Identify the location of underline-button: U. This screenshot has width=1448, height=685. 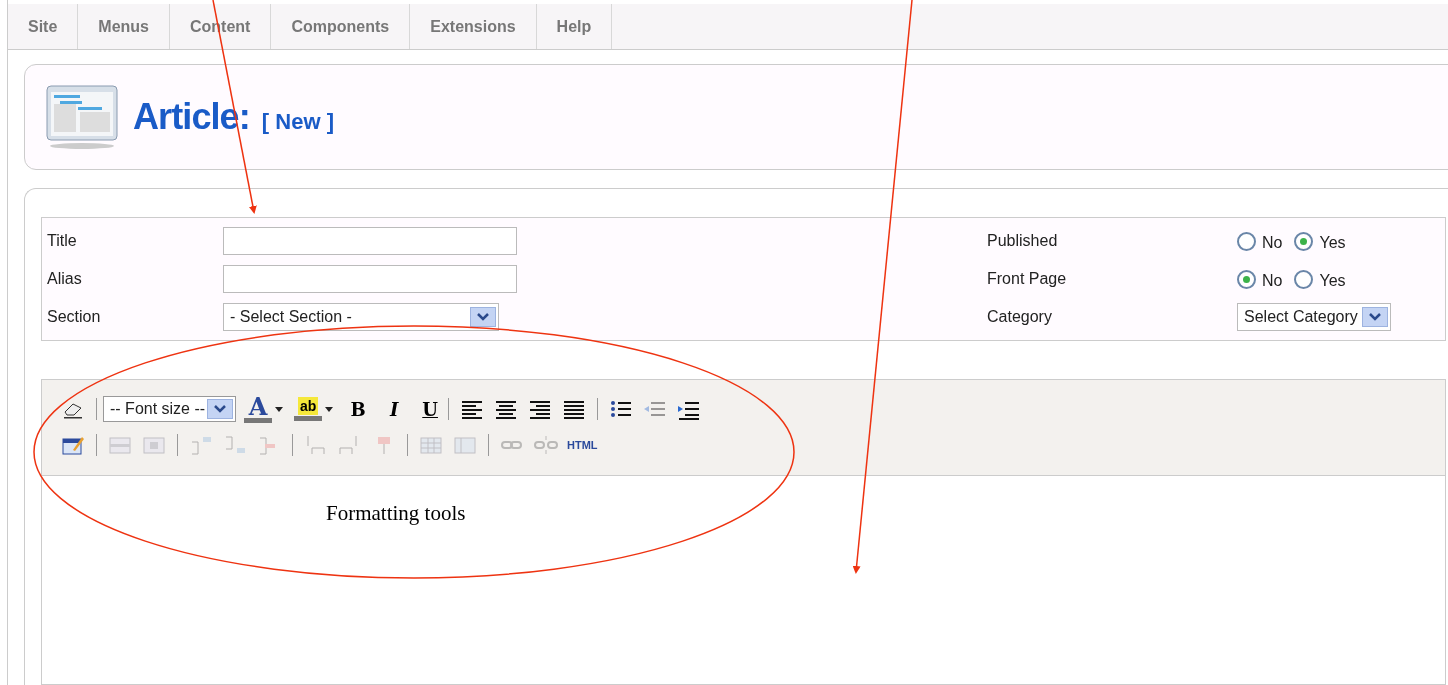
(430, 409).